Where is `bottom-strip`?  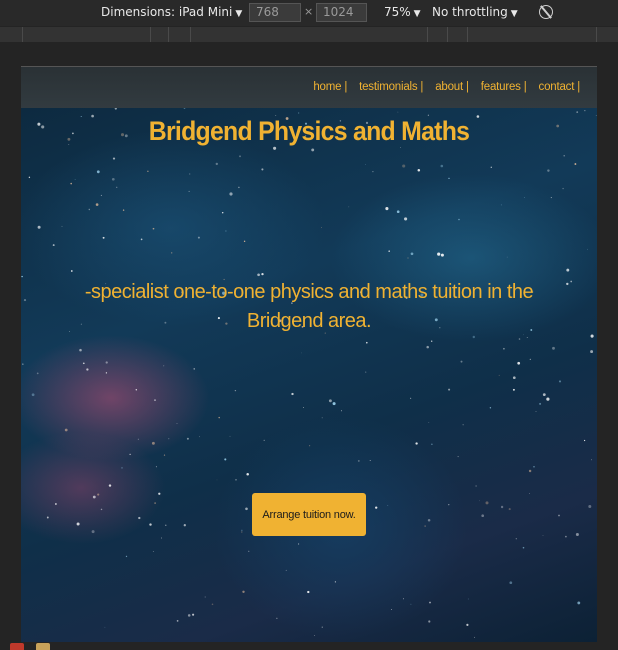 bottom-strip is located at coordinates (309, 646).